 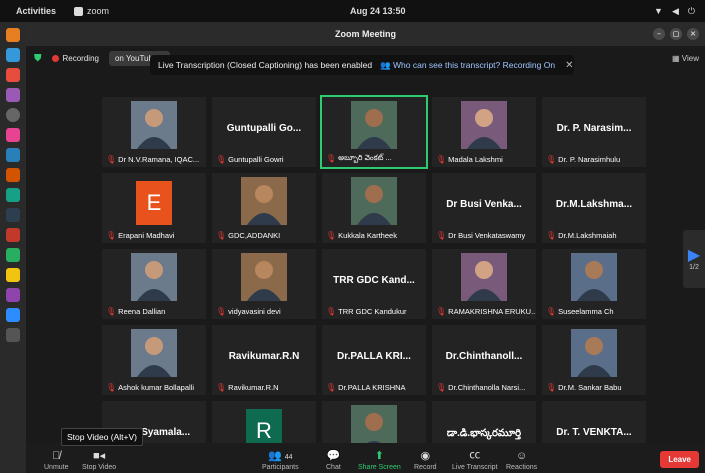 I want to click on participant-tile: Dr.PALLA KRI... 🎙 Dr.PALLA KRISHNA, so click(x=374, y=360).